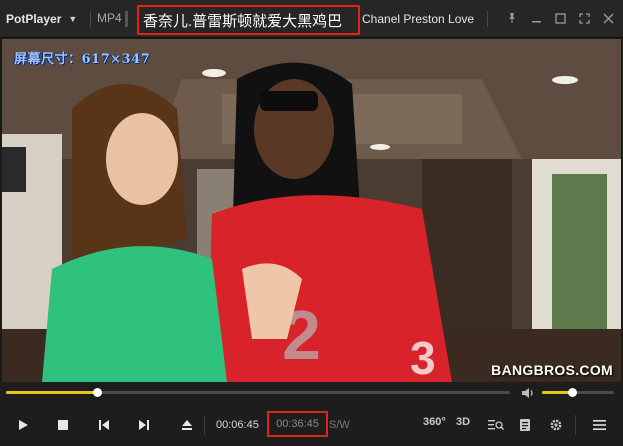  What do you see at coordinates (34, 19) in the screenshot?
I see `app-name: PotPlayer` at bounding box center [34, 19].